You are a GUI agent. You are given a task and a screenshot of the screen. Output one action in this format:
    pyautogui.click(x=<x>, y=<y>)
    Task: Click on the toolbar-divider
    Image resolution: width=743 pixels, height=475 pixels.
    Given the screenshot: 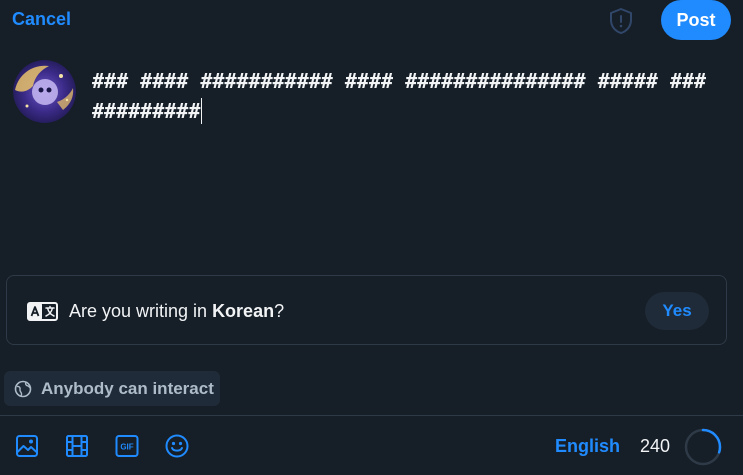 What is the action you would take?
    pyautogui.click(x=371, y=415)
    